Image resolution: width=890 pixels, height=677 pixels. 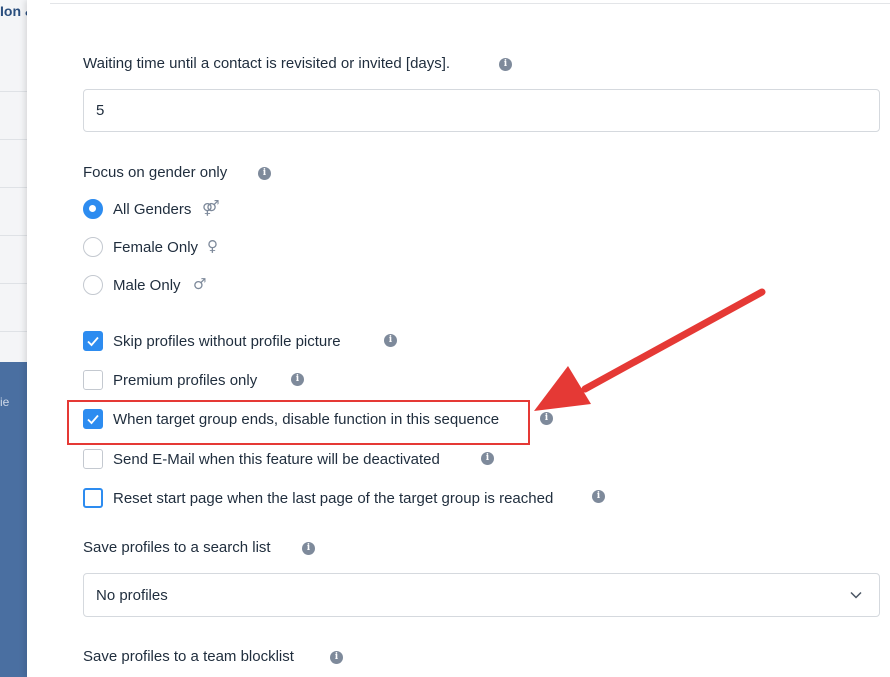 I want to click on gender-focus-label: Focus on gender only, so click(x=155, y=172).